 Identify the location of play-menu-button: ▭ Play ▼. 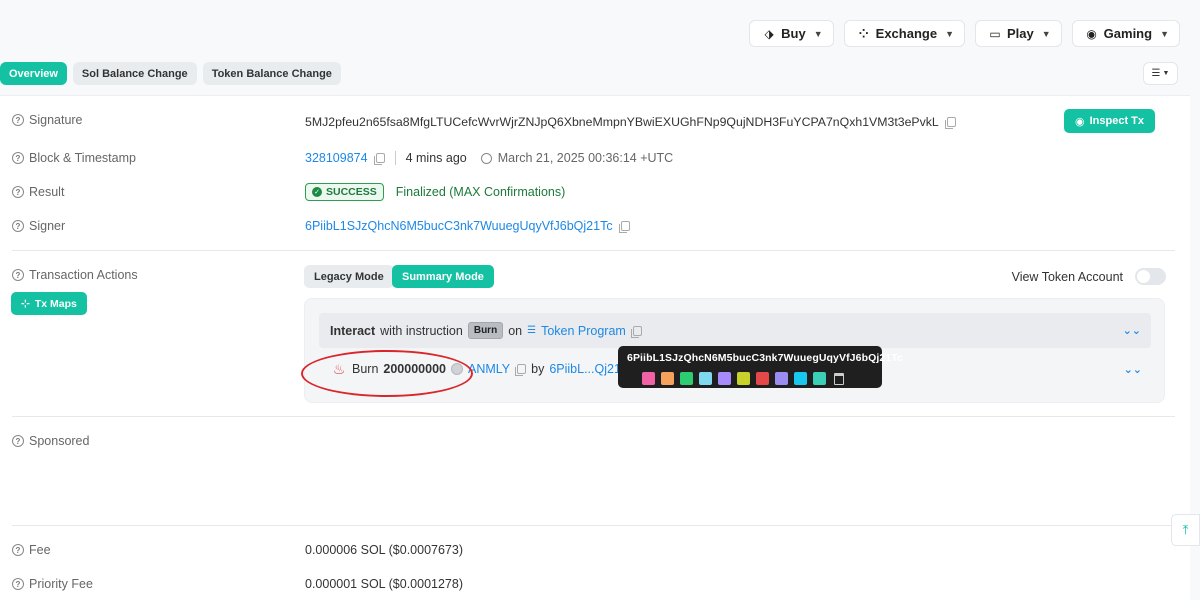
(1018, 33).